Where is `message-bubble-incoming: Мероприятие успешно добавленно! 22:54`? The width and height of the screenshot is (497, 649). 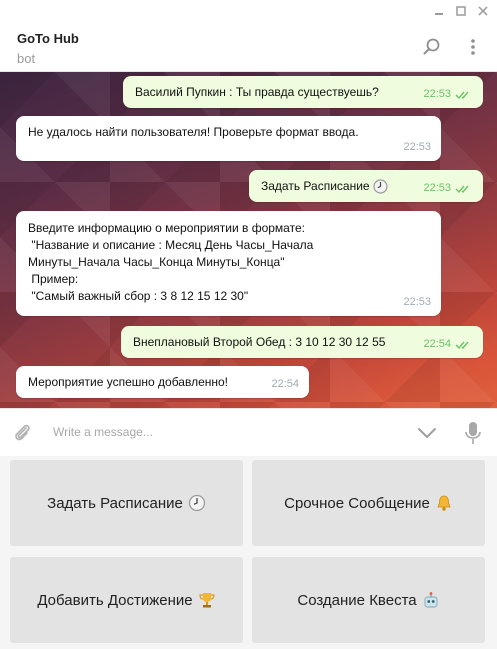 message-bubble-incoming: Мероприятие успешно добавленно! 22:54 is located at coordinates (162, 382).